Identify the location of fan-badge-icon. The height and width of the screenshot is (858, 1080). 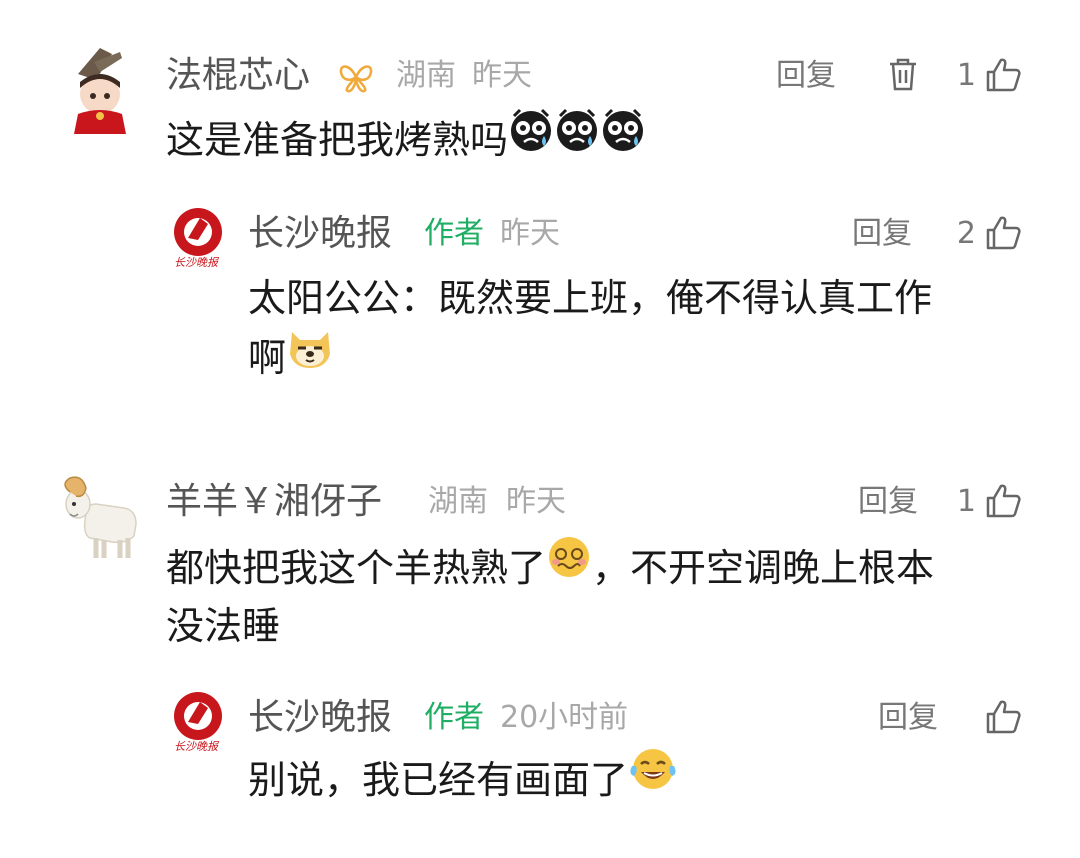
(356, 77).